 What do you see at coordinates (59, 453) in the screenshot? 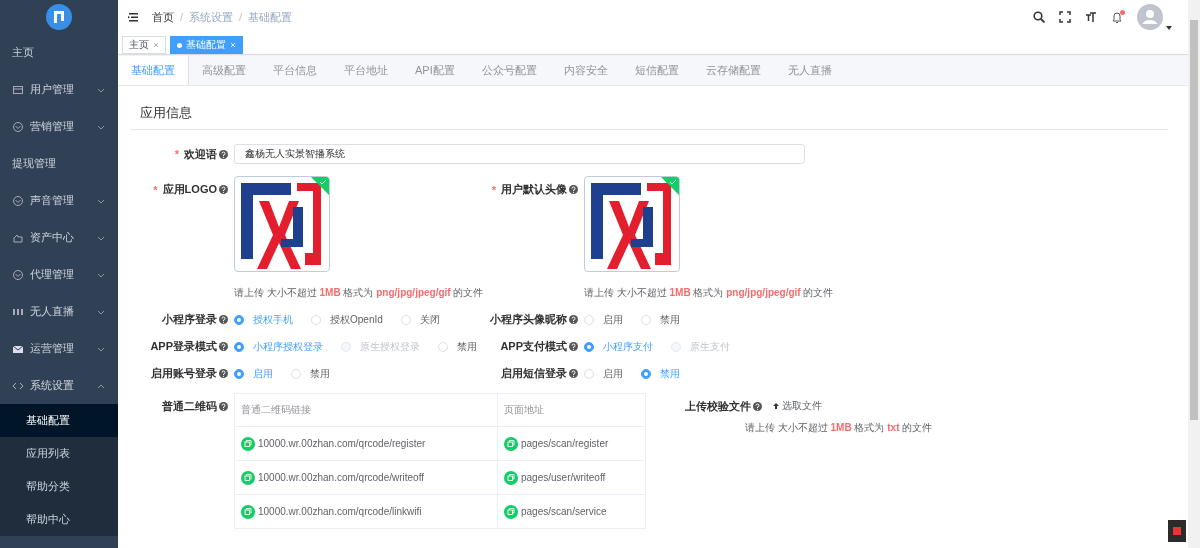
I see `submenu-item: 应用列表` at bounding box center [59, 453].